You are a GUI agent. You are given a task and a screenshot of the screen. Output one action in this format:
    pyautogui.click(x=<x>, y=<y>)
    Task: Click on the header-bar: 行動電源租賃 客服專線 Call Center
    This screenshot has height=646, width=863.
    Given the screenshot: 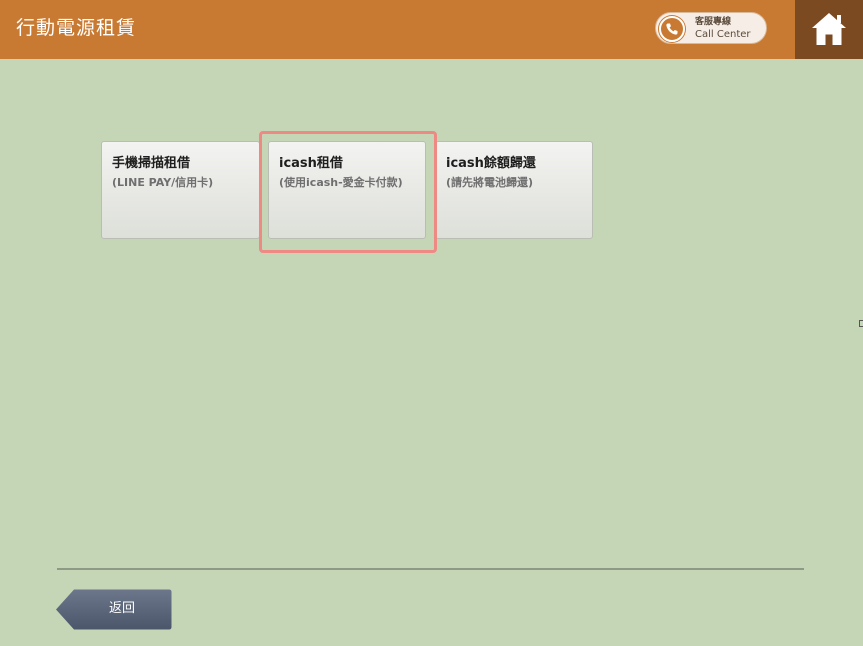 What is the action you would take?
    pyautogui.click(x=431, y=29)
    